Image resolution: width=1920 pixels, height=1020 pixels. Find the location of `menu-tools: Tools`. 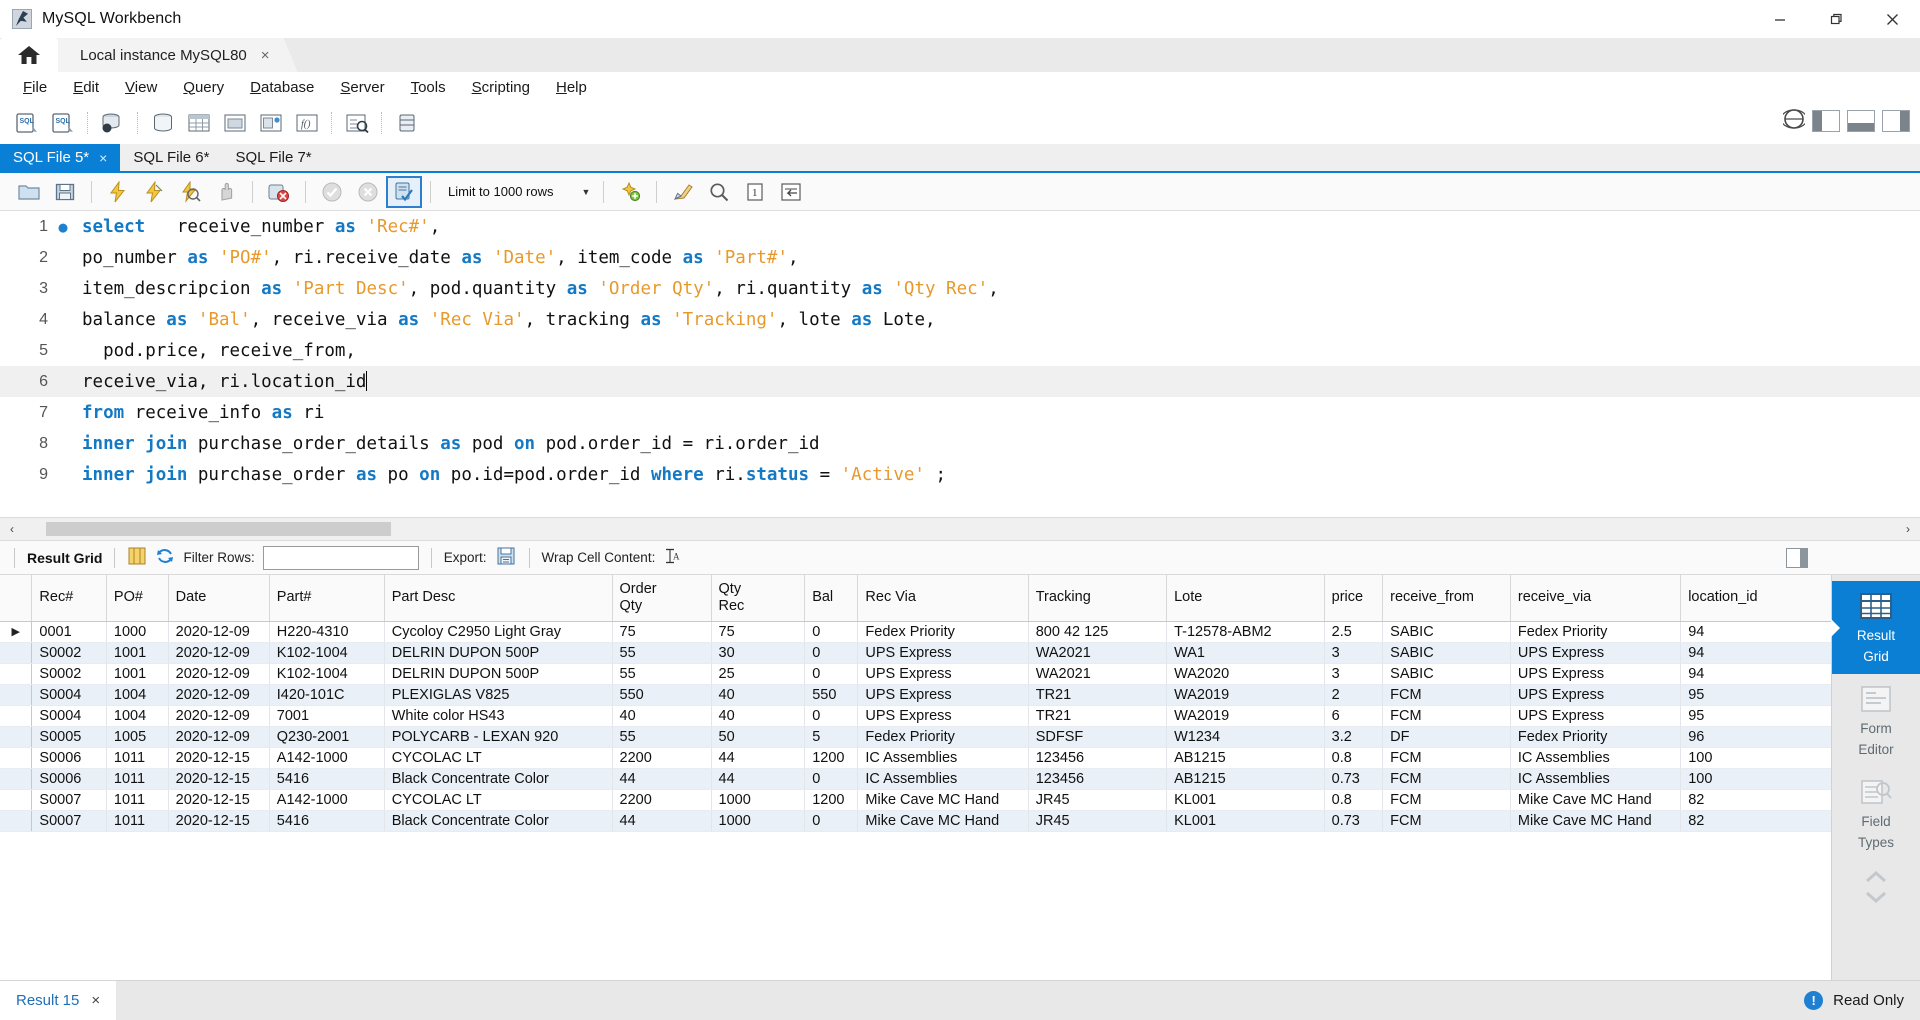

menu-tools: Tools is located at coordinates (428, 87).